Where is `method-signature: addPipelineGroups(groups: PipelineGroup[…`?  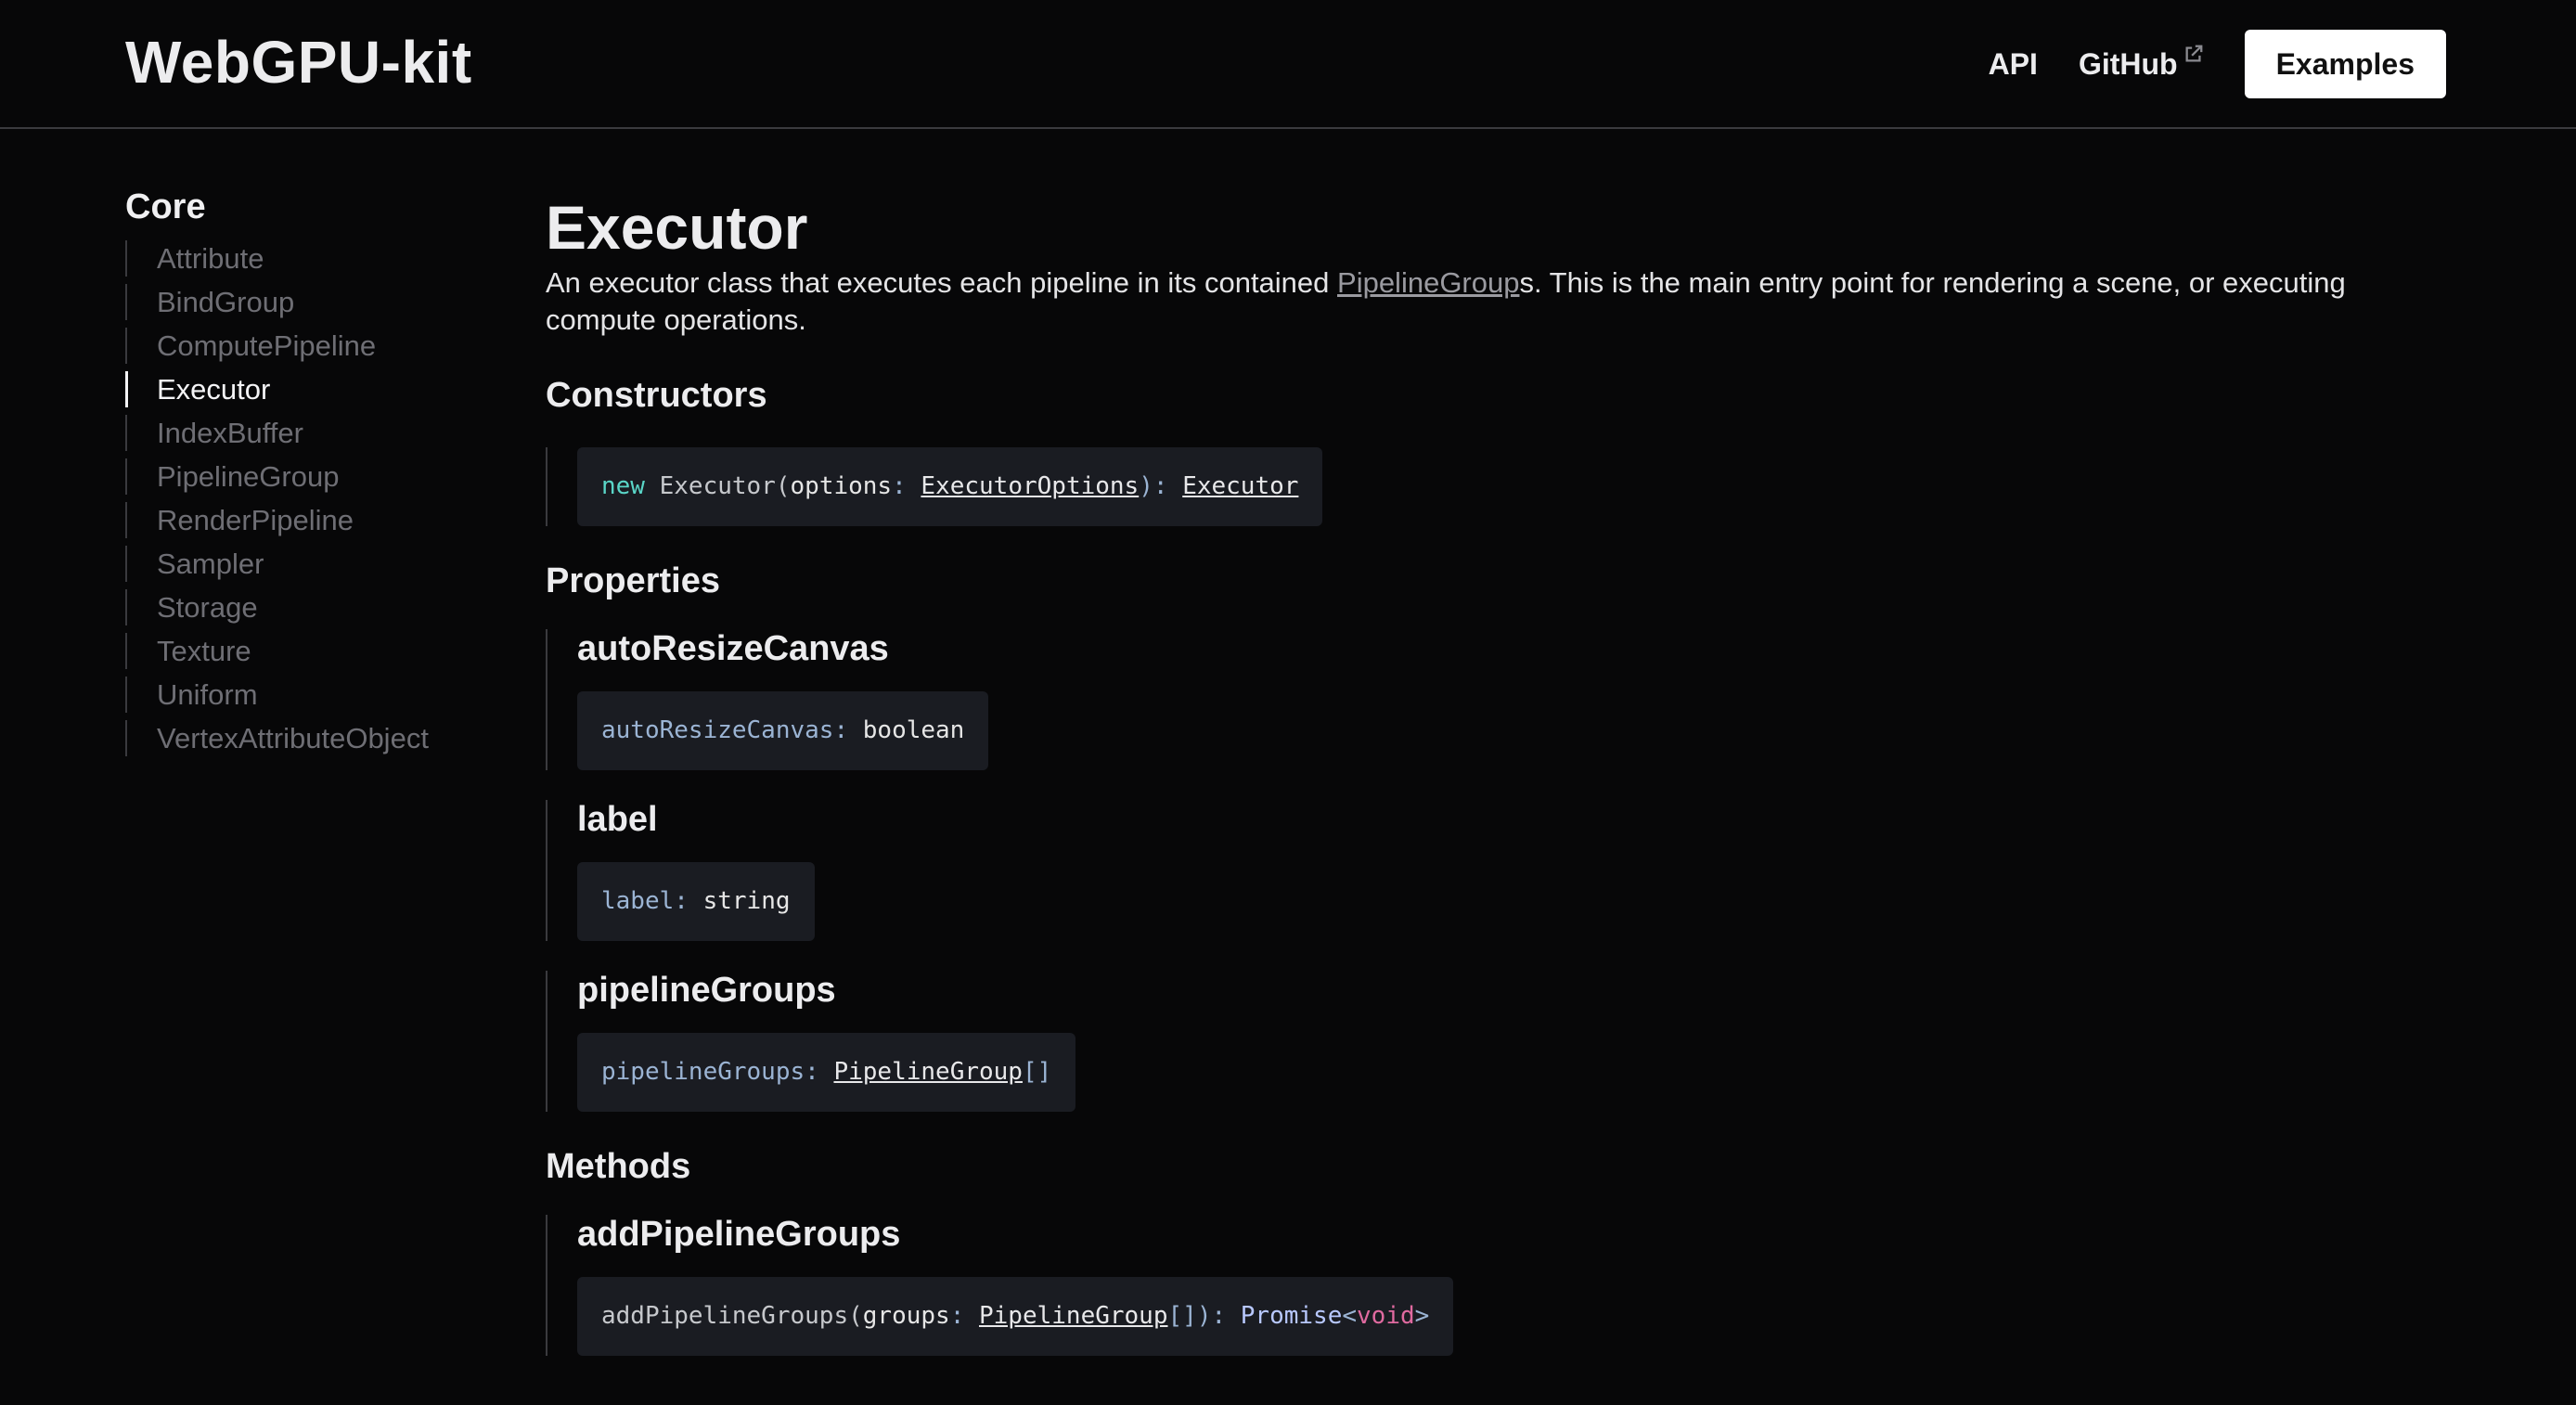 method-signature: addPipelineGroups(groups: PipelineGroup[… is located at coordinates (1015, 1316).